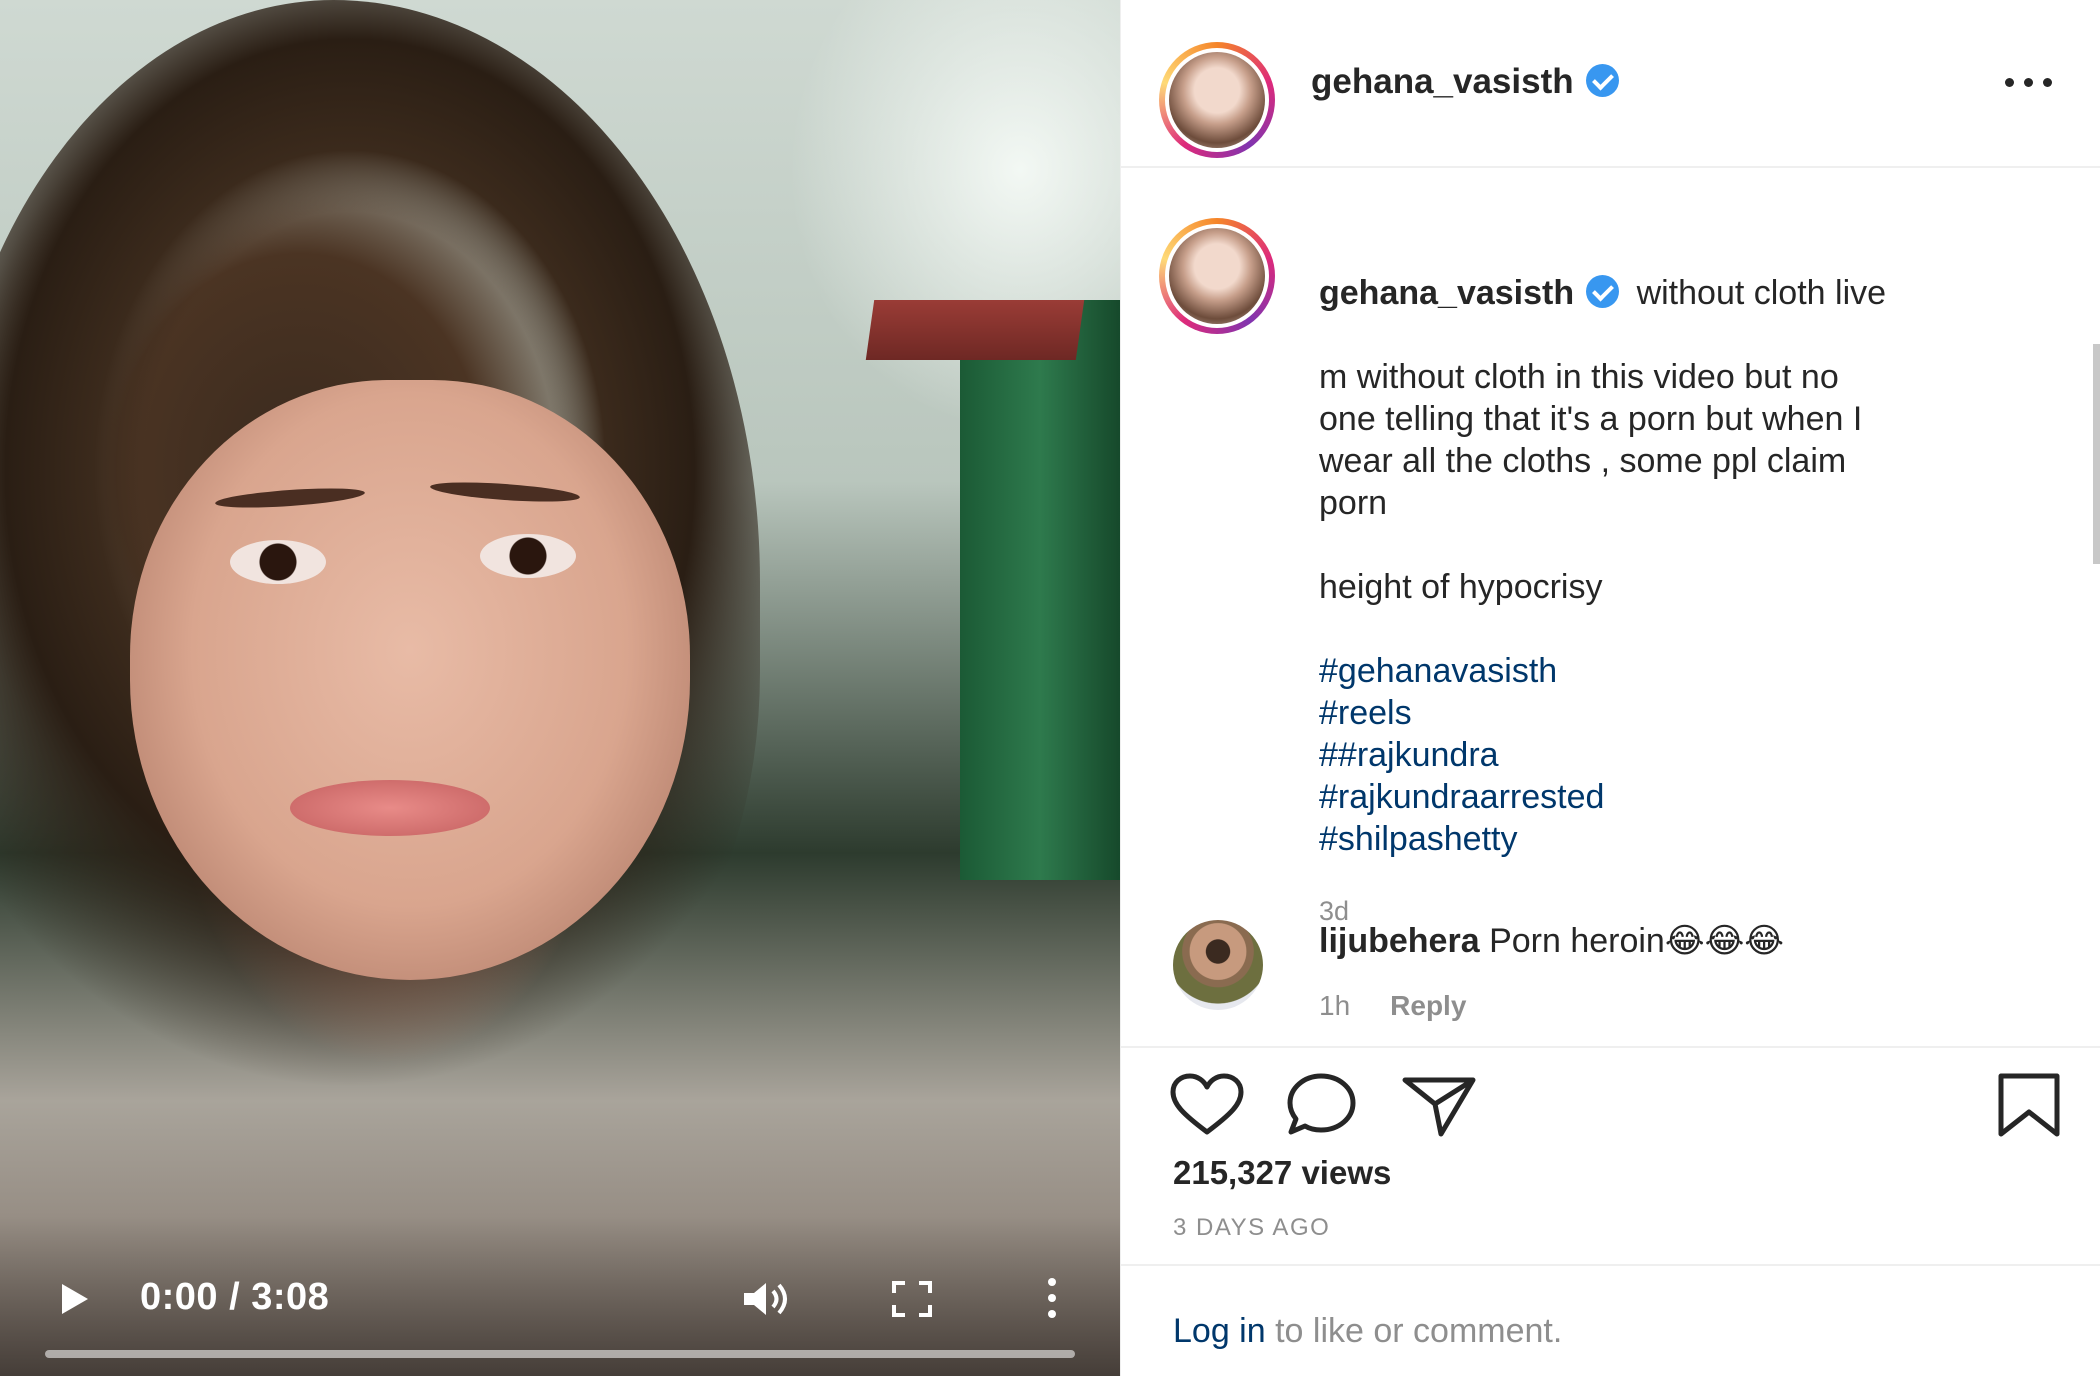  What do you see at coordinates (278, 562) in the screenshot?
I see `video-frame-eye-left` at bounding box center [278, 562].